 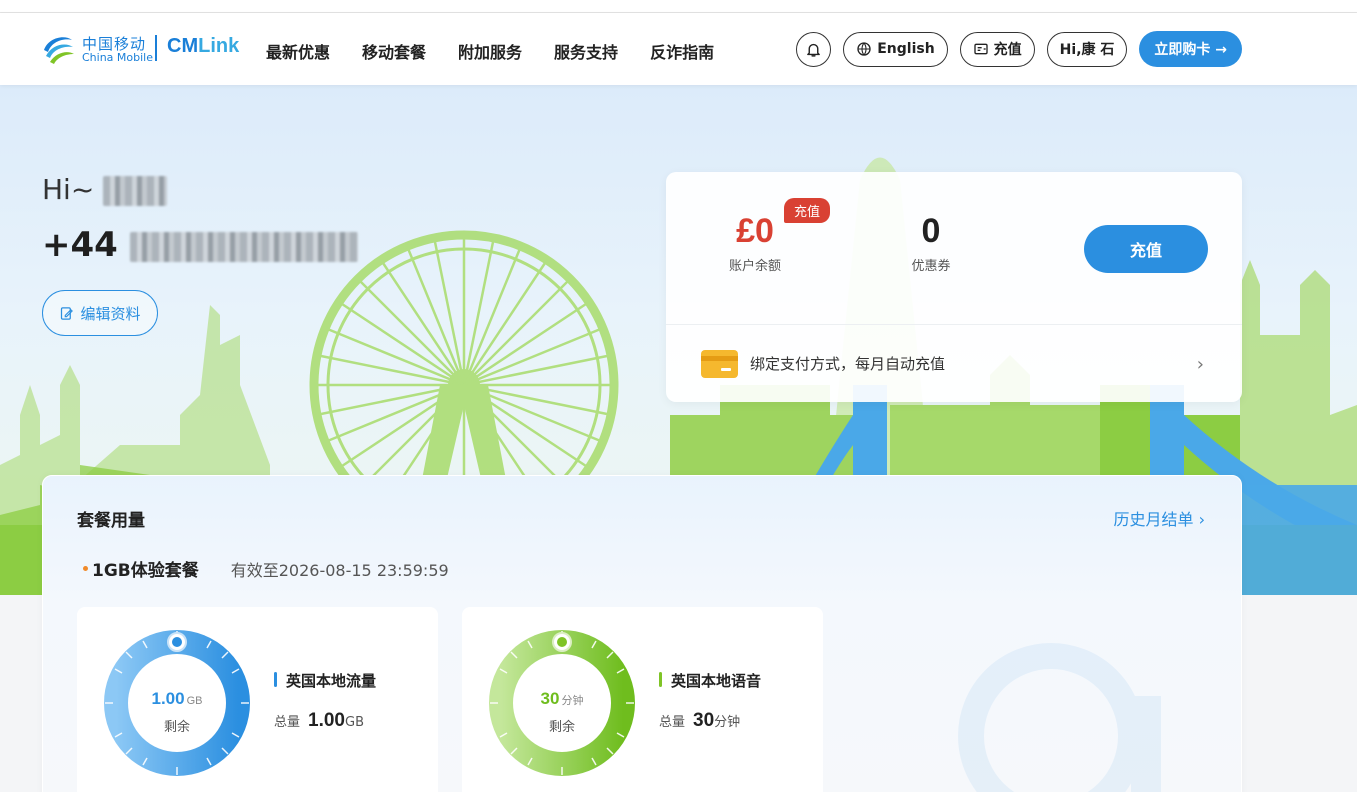 I want to click on phone-country-code: +44, so click(x=80, y=245).